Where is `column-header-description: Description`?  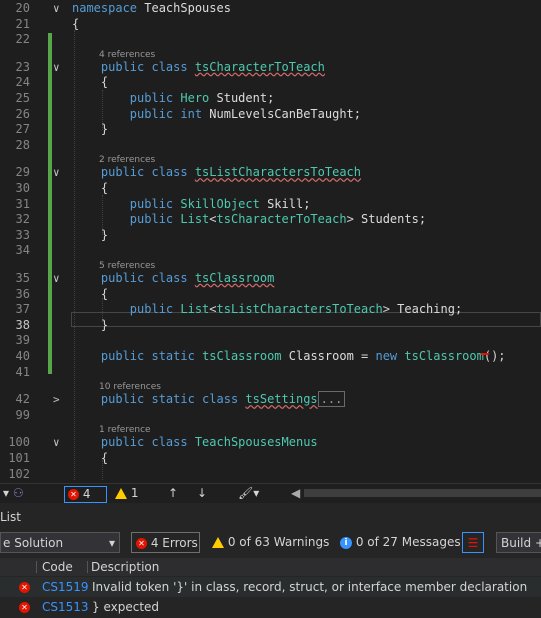
column-header-description: Description is located at coordinates (125, 567).